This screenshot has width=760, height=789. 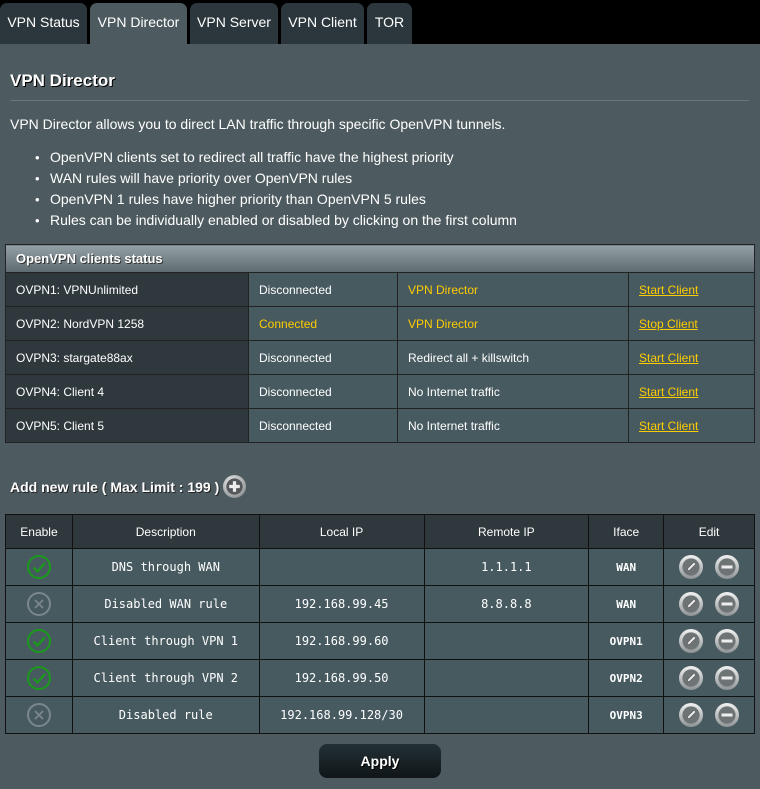 I want to click on add-rule-label: Add new rule ( Max Limit : 199 ), so click(x=115, y=486).